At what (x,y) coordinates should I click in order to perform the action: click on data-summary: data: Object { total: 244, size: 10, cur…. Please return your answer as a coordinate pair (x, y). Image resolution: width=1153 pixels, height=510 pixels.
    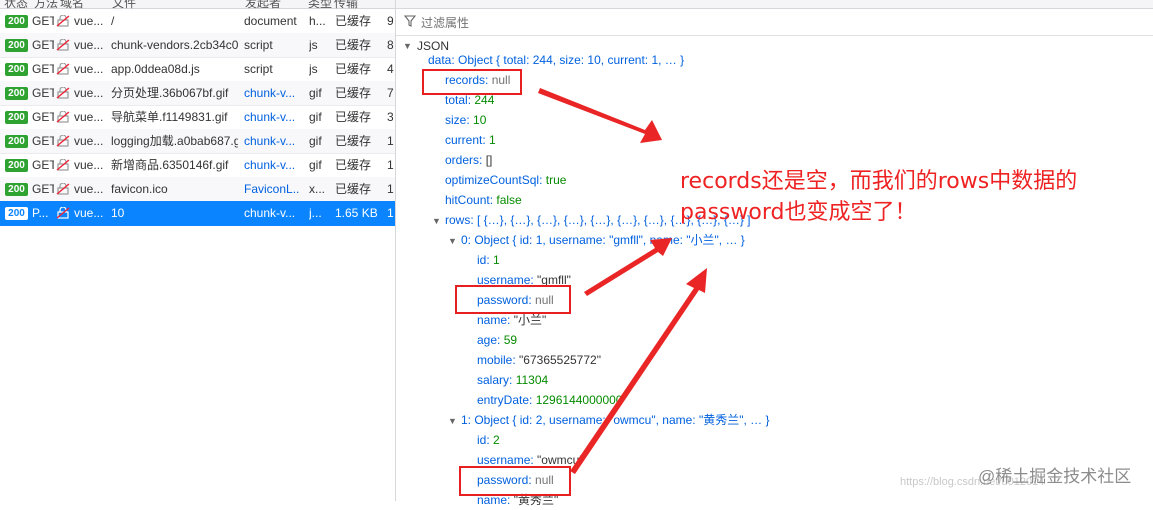
    Looking at the image, I should click on (556, 60).